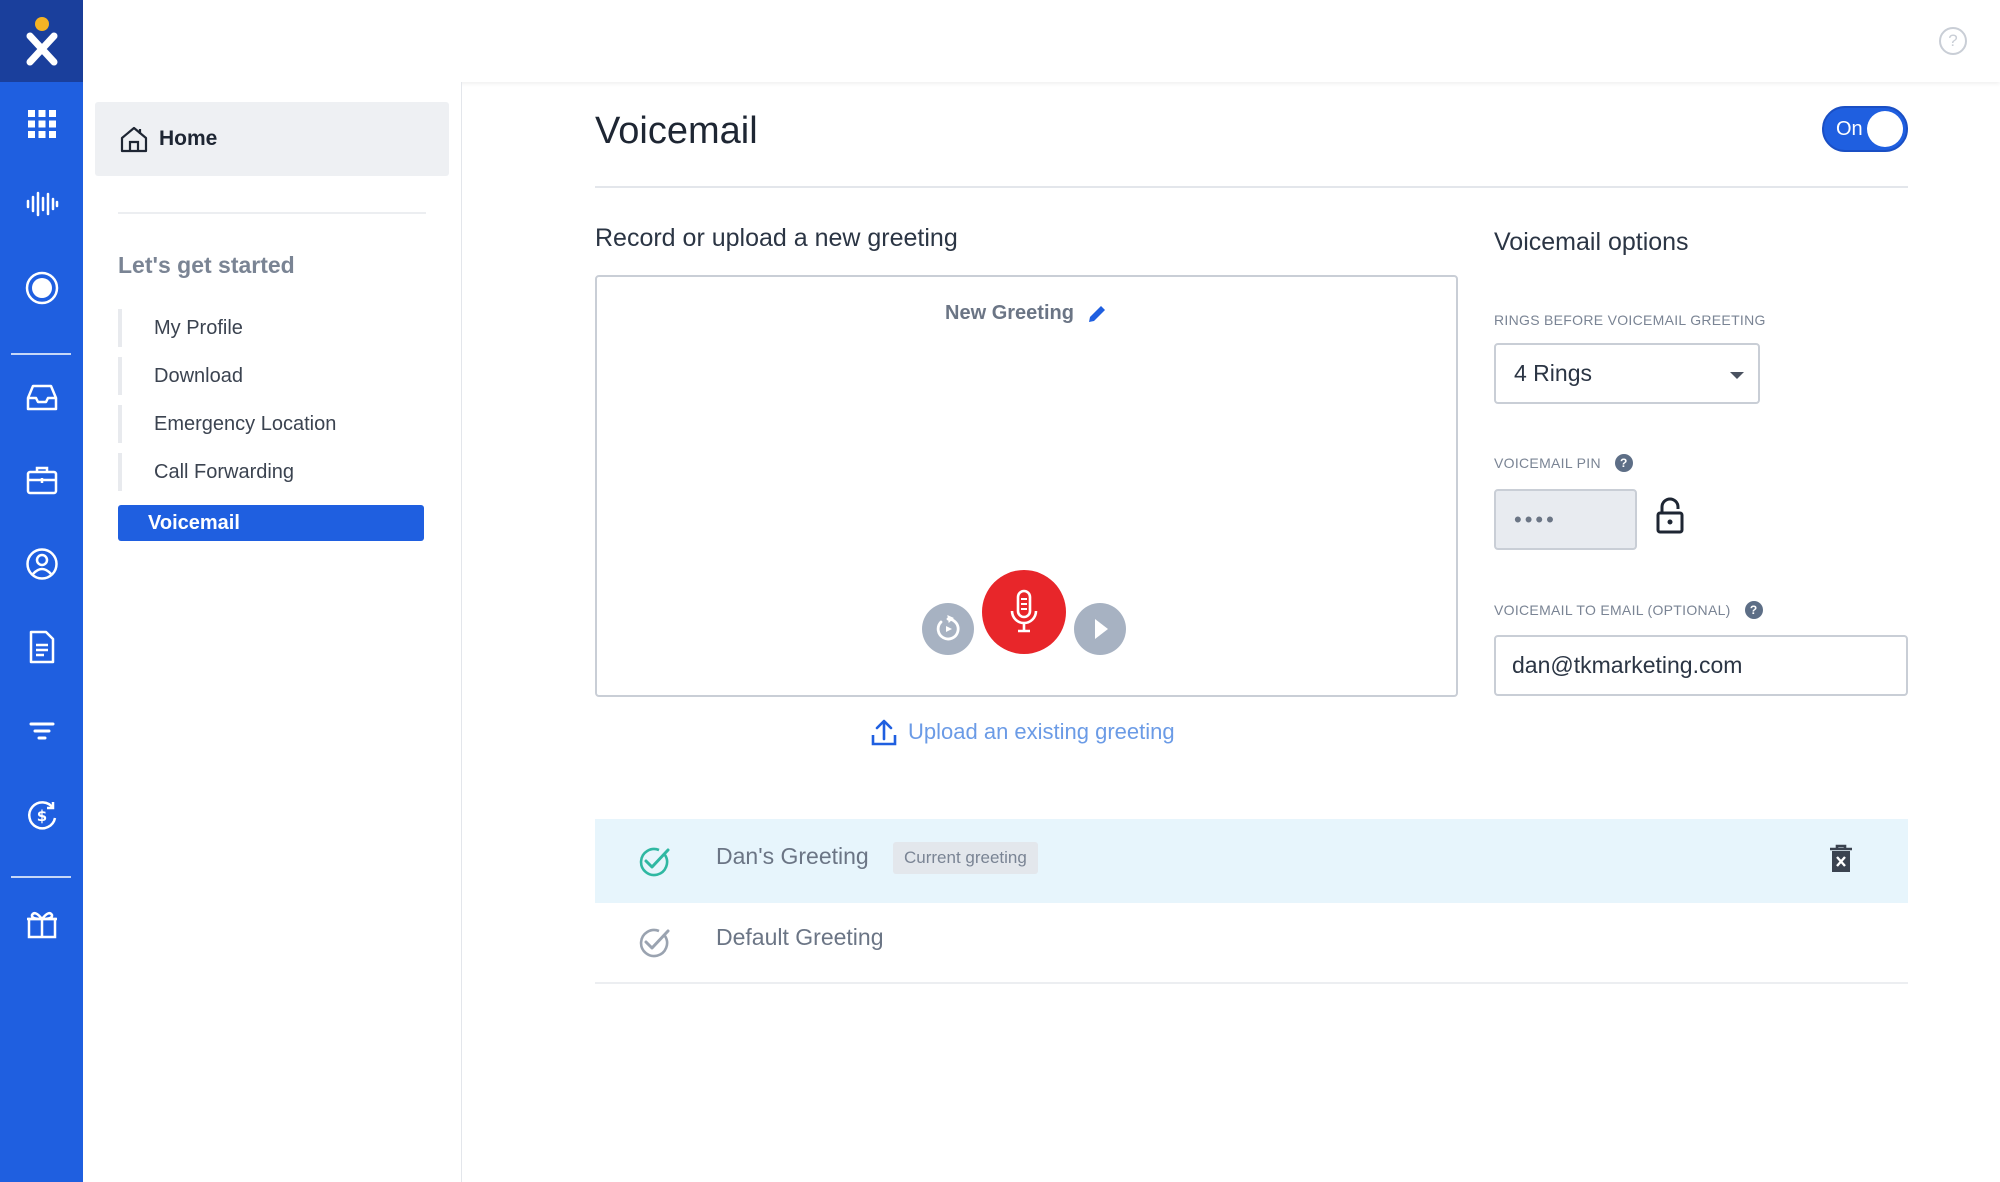  What do you see at coordinates (41, 564) in the screenshot?
I see `contacts-icon` at bounding box center [41, 564].